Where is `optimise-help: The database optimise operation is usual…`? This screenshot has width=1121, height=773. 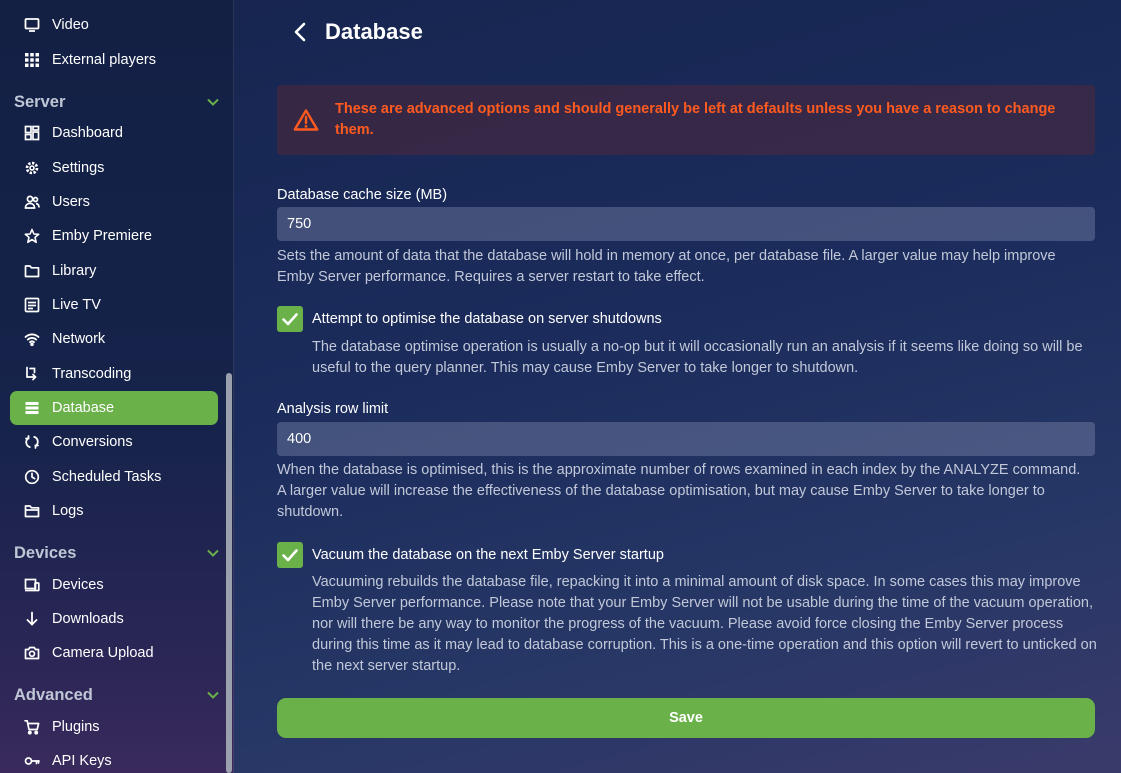
optimise-help: The database optimise operation is usual… is located at coordinates (697, 357).